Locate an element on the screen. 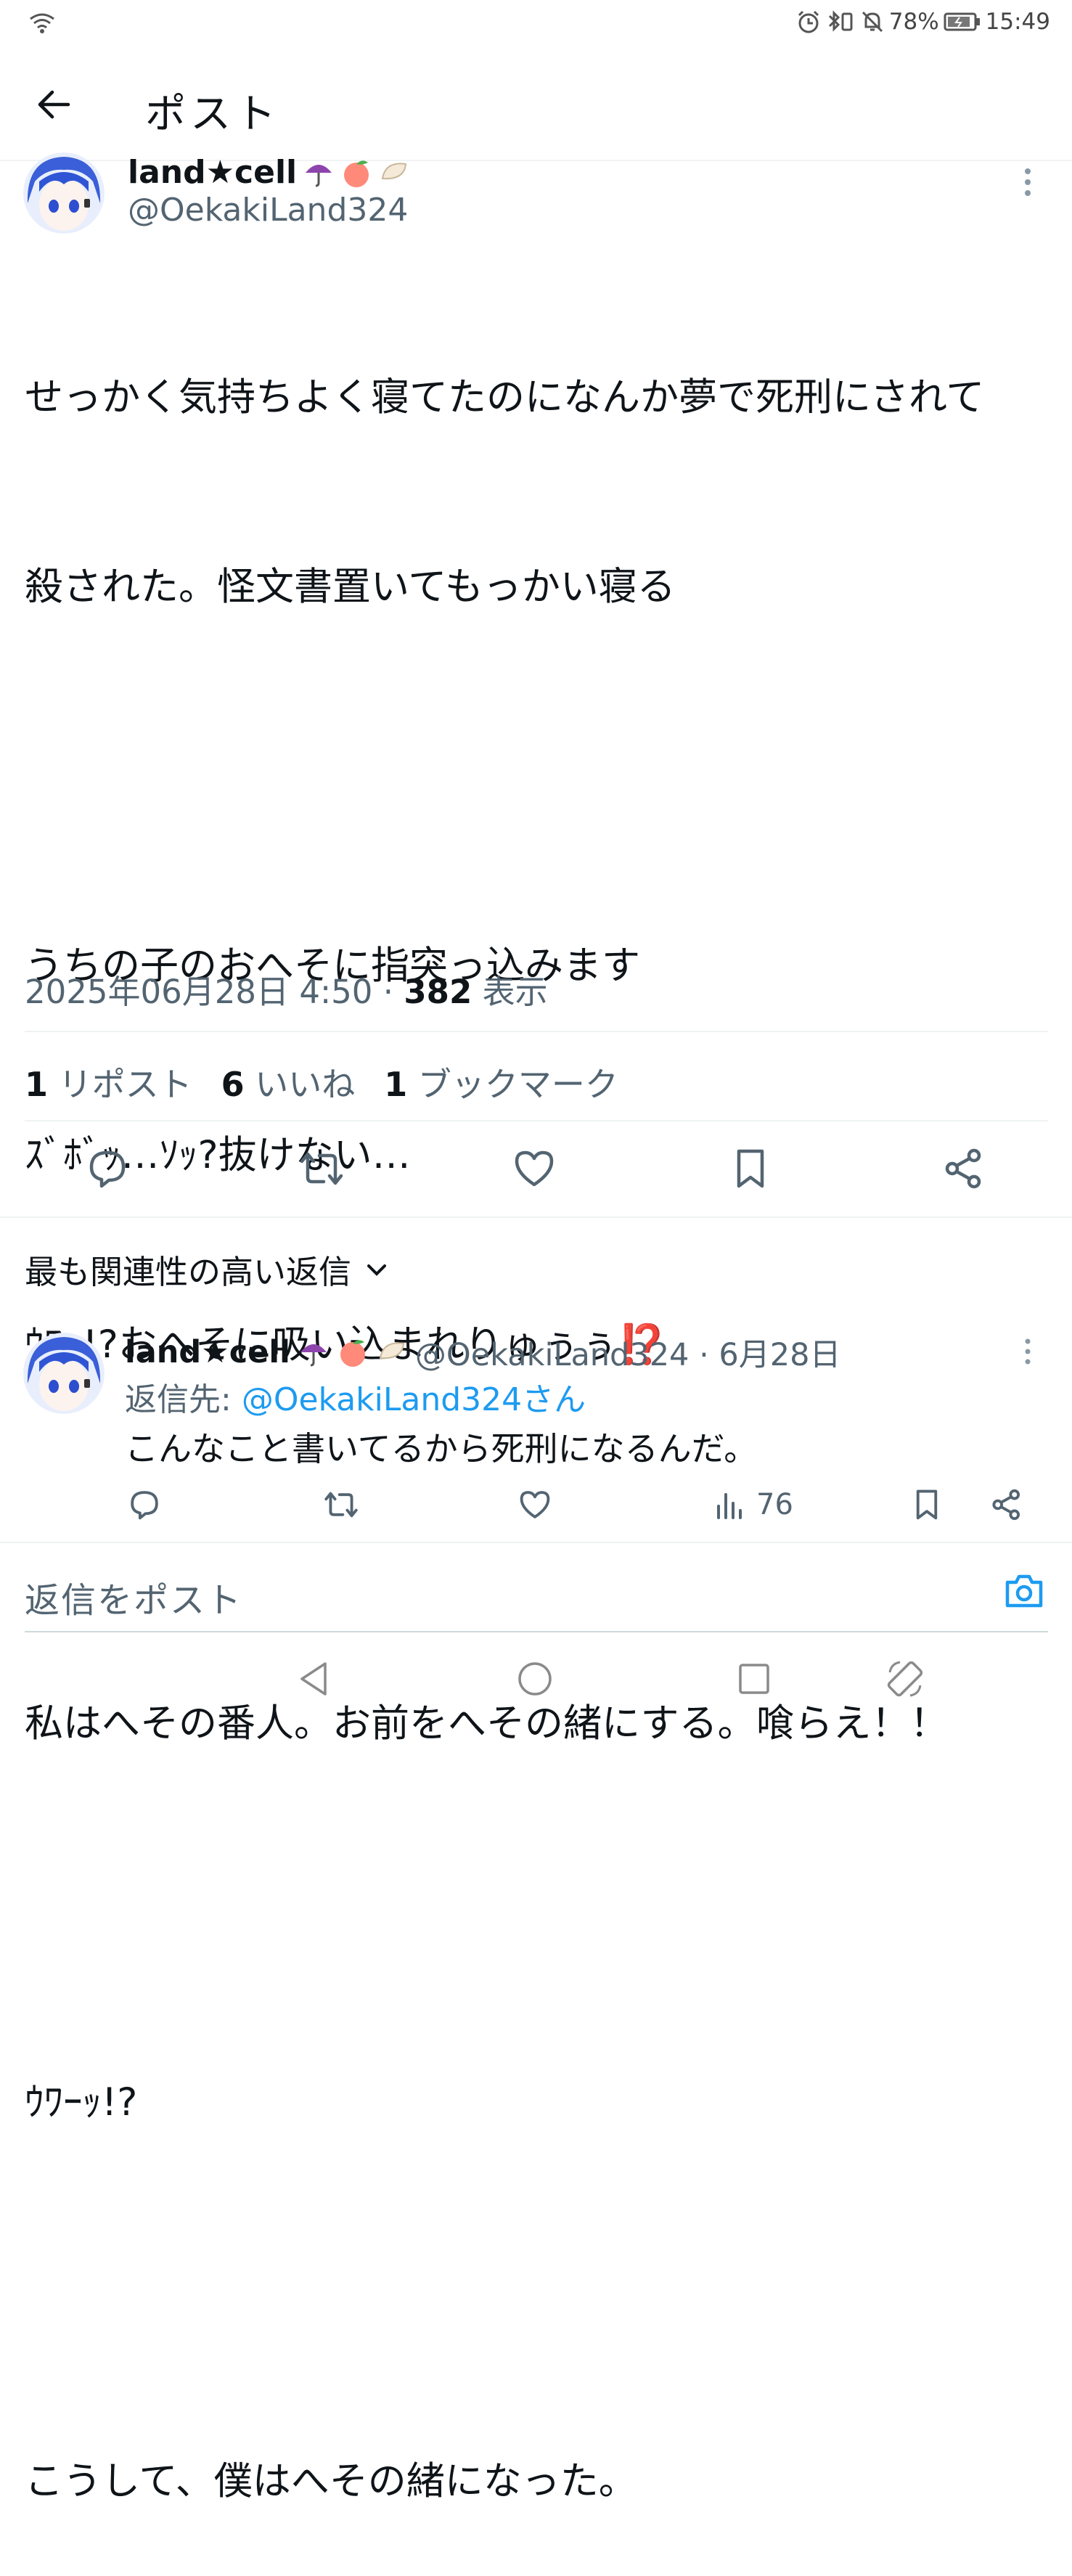 The image size is (1072, 2576). author-row: land★cell is located at coordinates (269, 172).